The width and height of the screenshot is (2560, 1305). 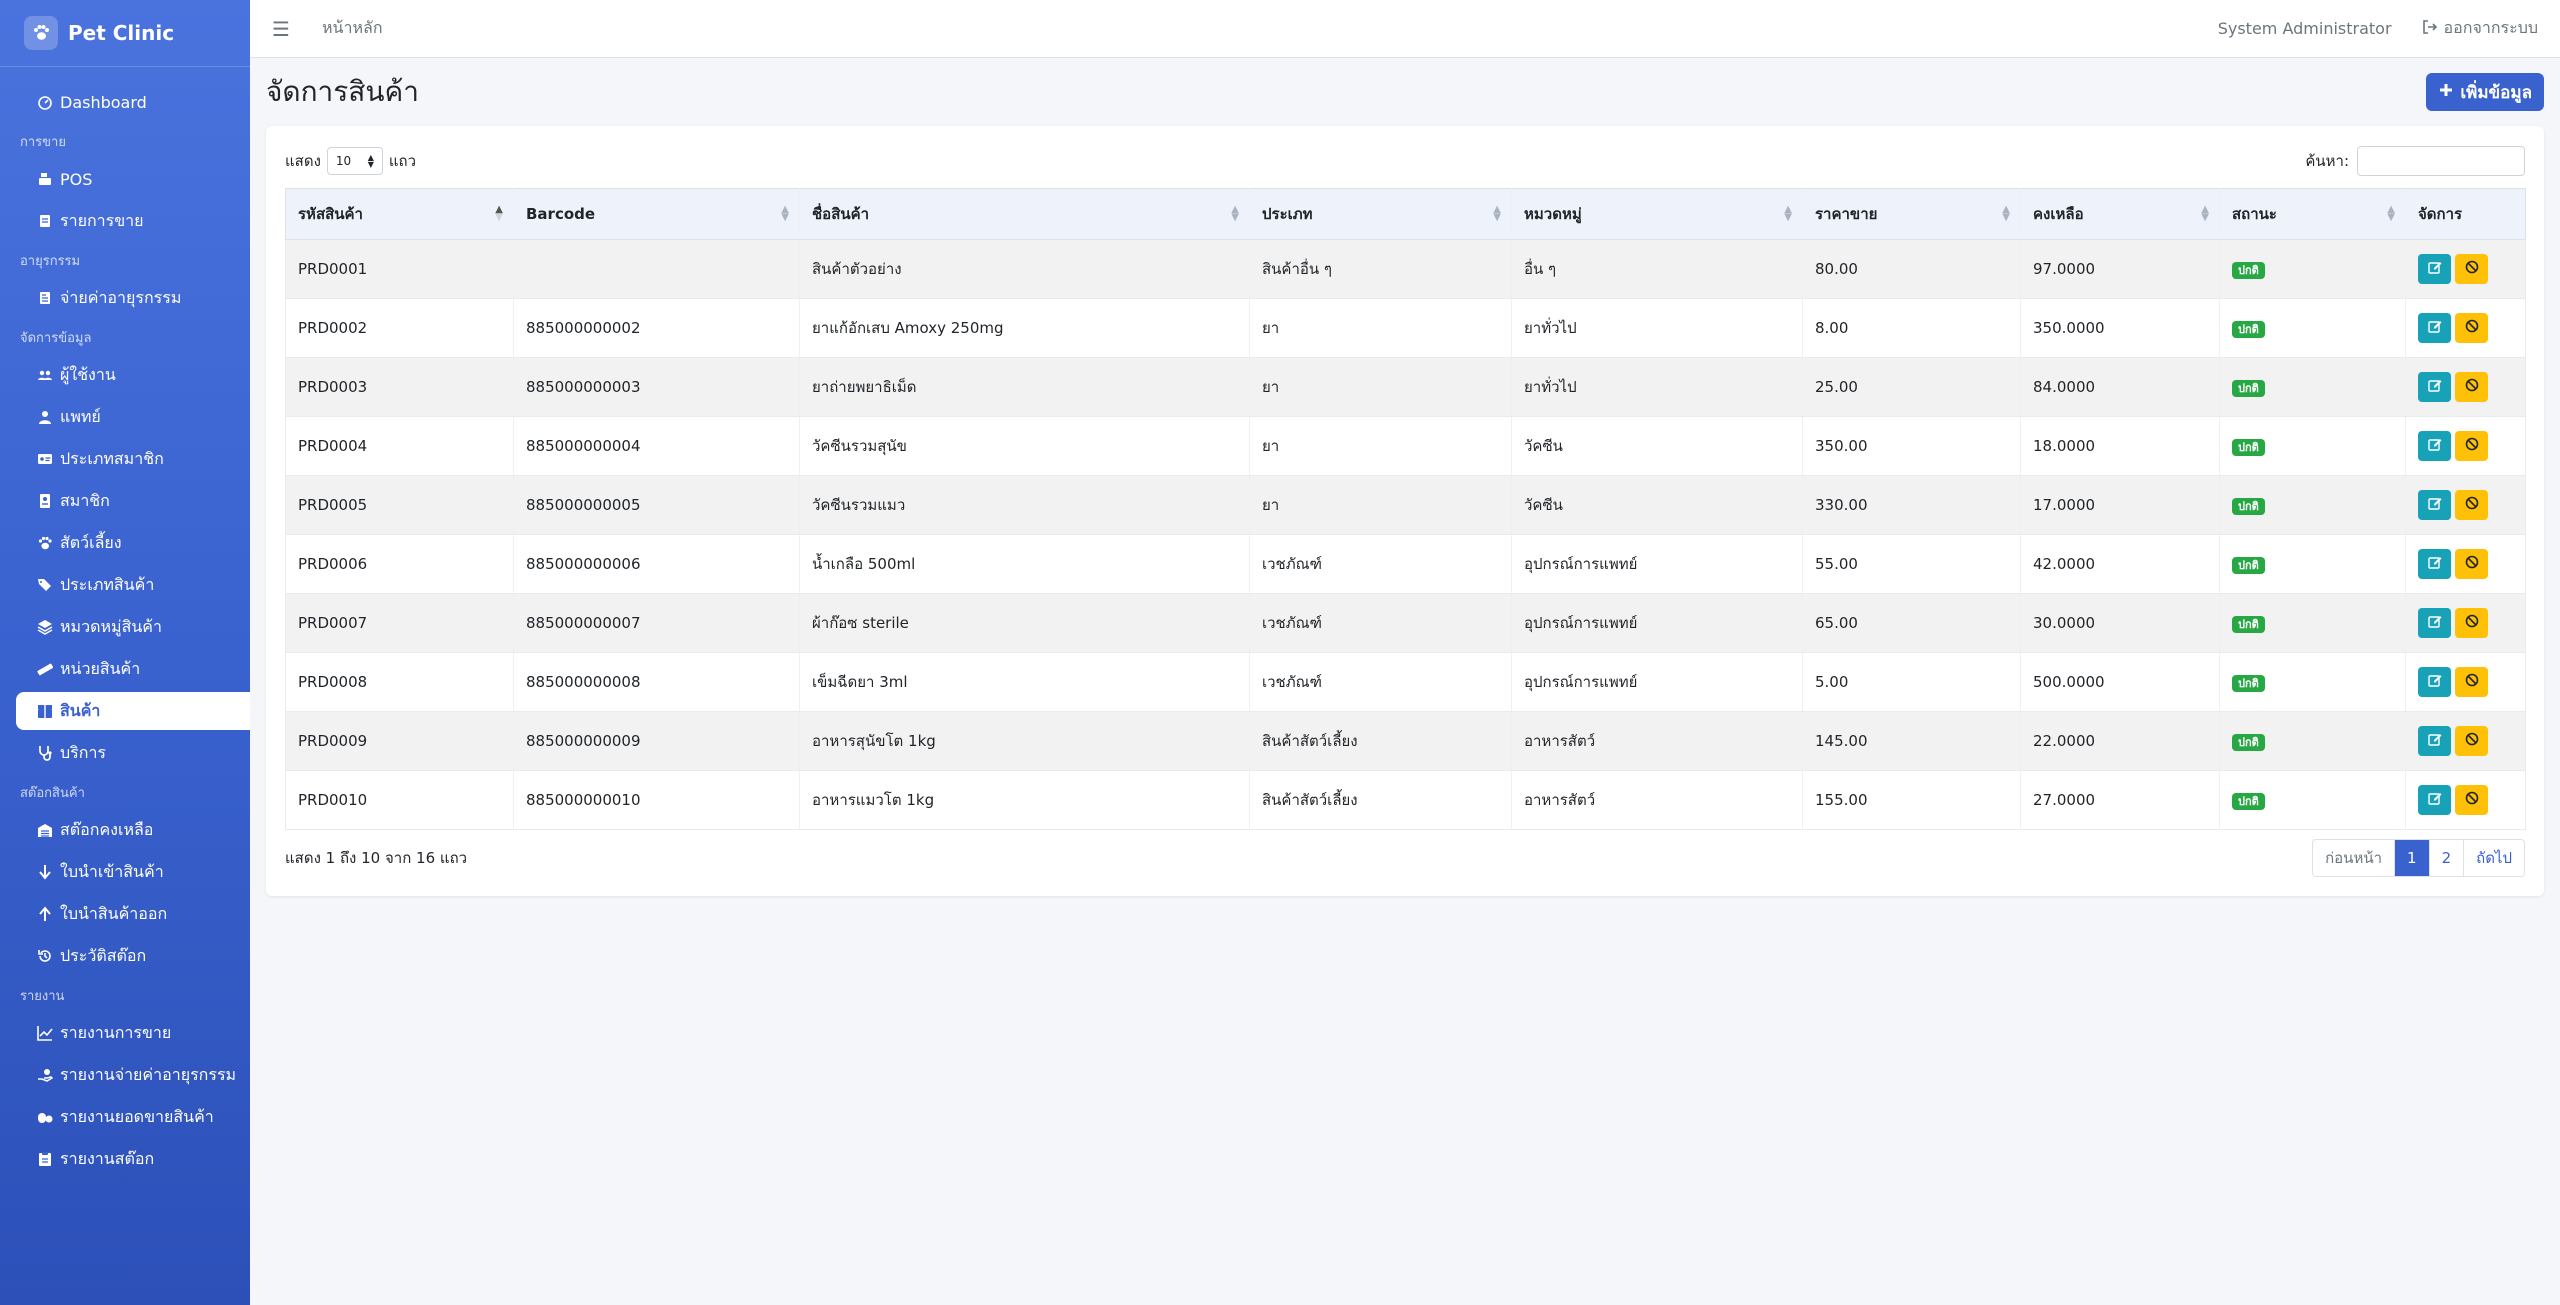 I want to click on clipboard-icon, so click(x=45, y=1159).